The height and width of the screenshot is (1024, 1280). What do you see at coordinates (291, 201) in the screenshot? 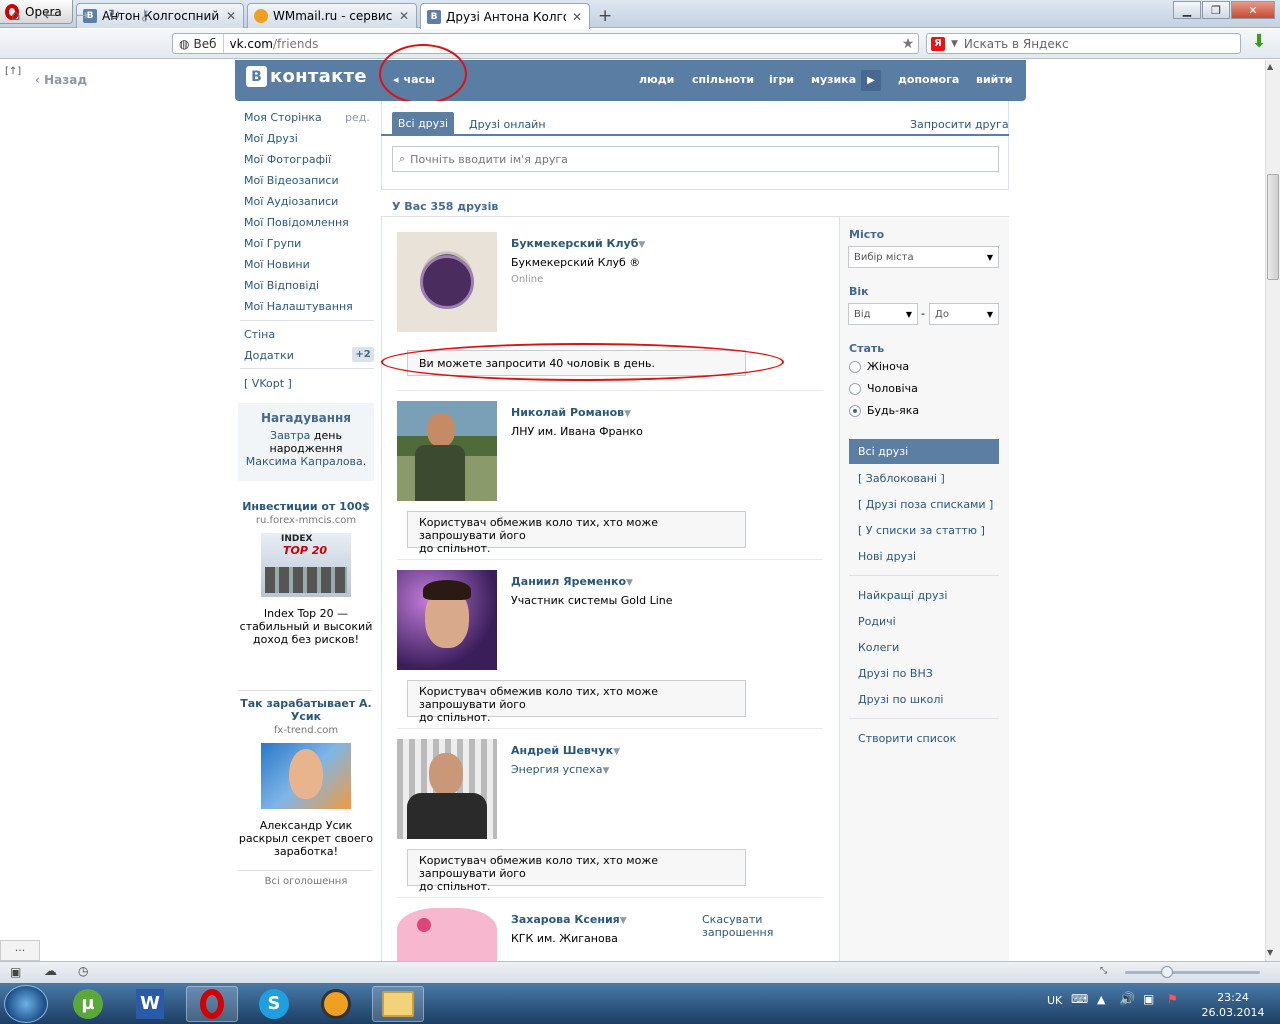
I see `menu-my-audio: Мої Аудіозаписи` at bounding box center [291, 201].